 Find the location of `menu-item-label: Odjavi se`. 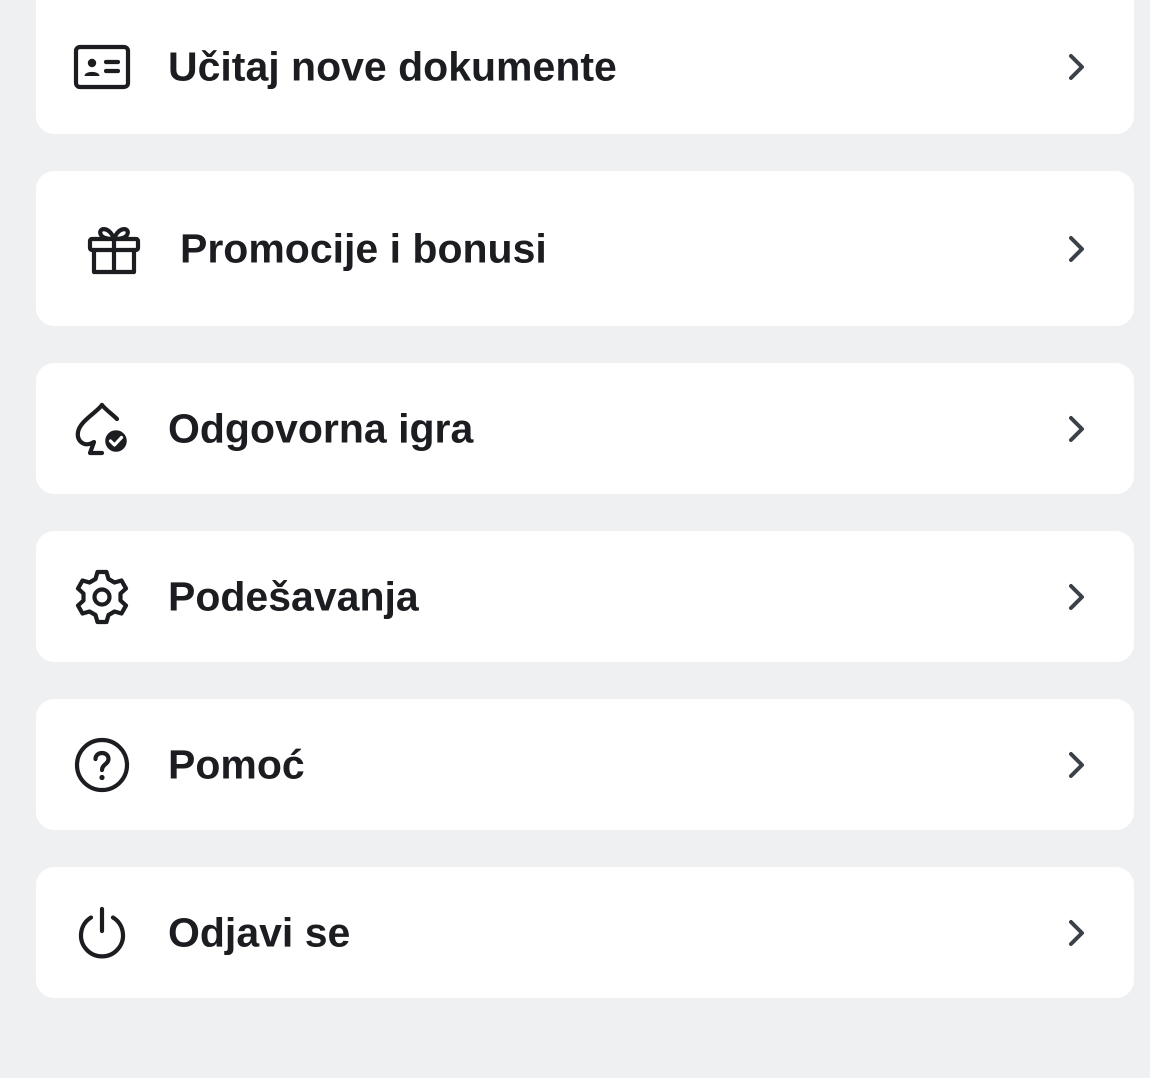

menu-item-label: Odjavi se is located at coordinates (259, 932).